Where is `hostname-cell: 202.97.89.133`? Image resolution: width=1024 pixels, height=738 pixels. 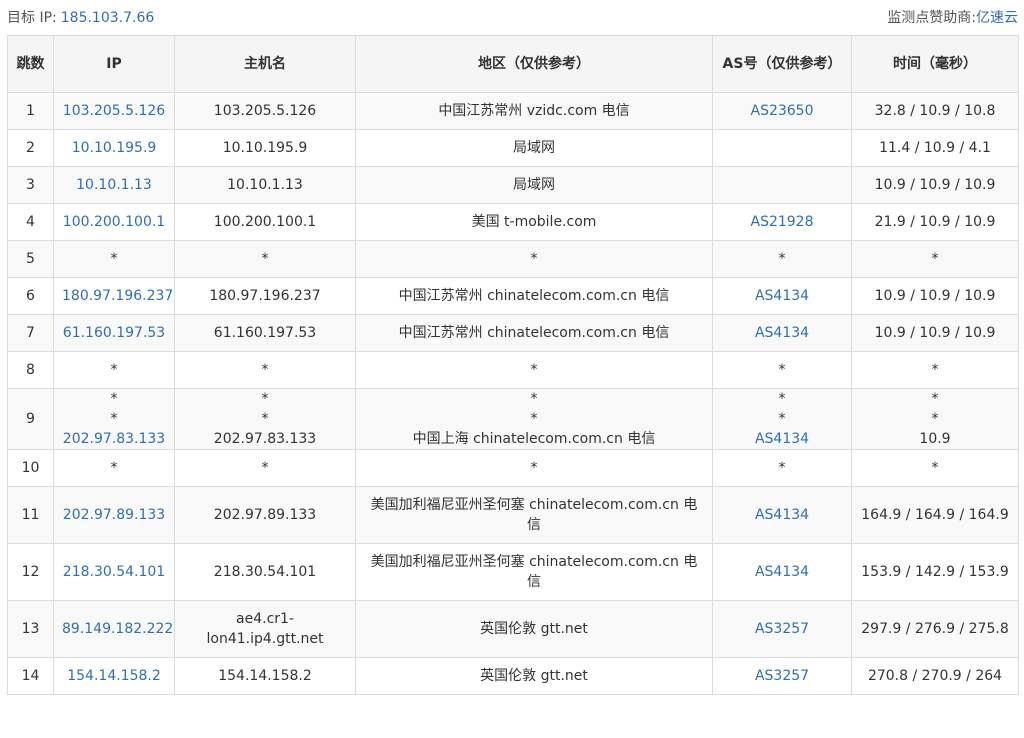
hostname-cell: 202.97.89.133 is located at coordinates (265, 515).